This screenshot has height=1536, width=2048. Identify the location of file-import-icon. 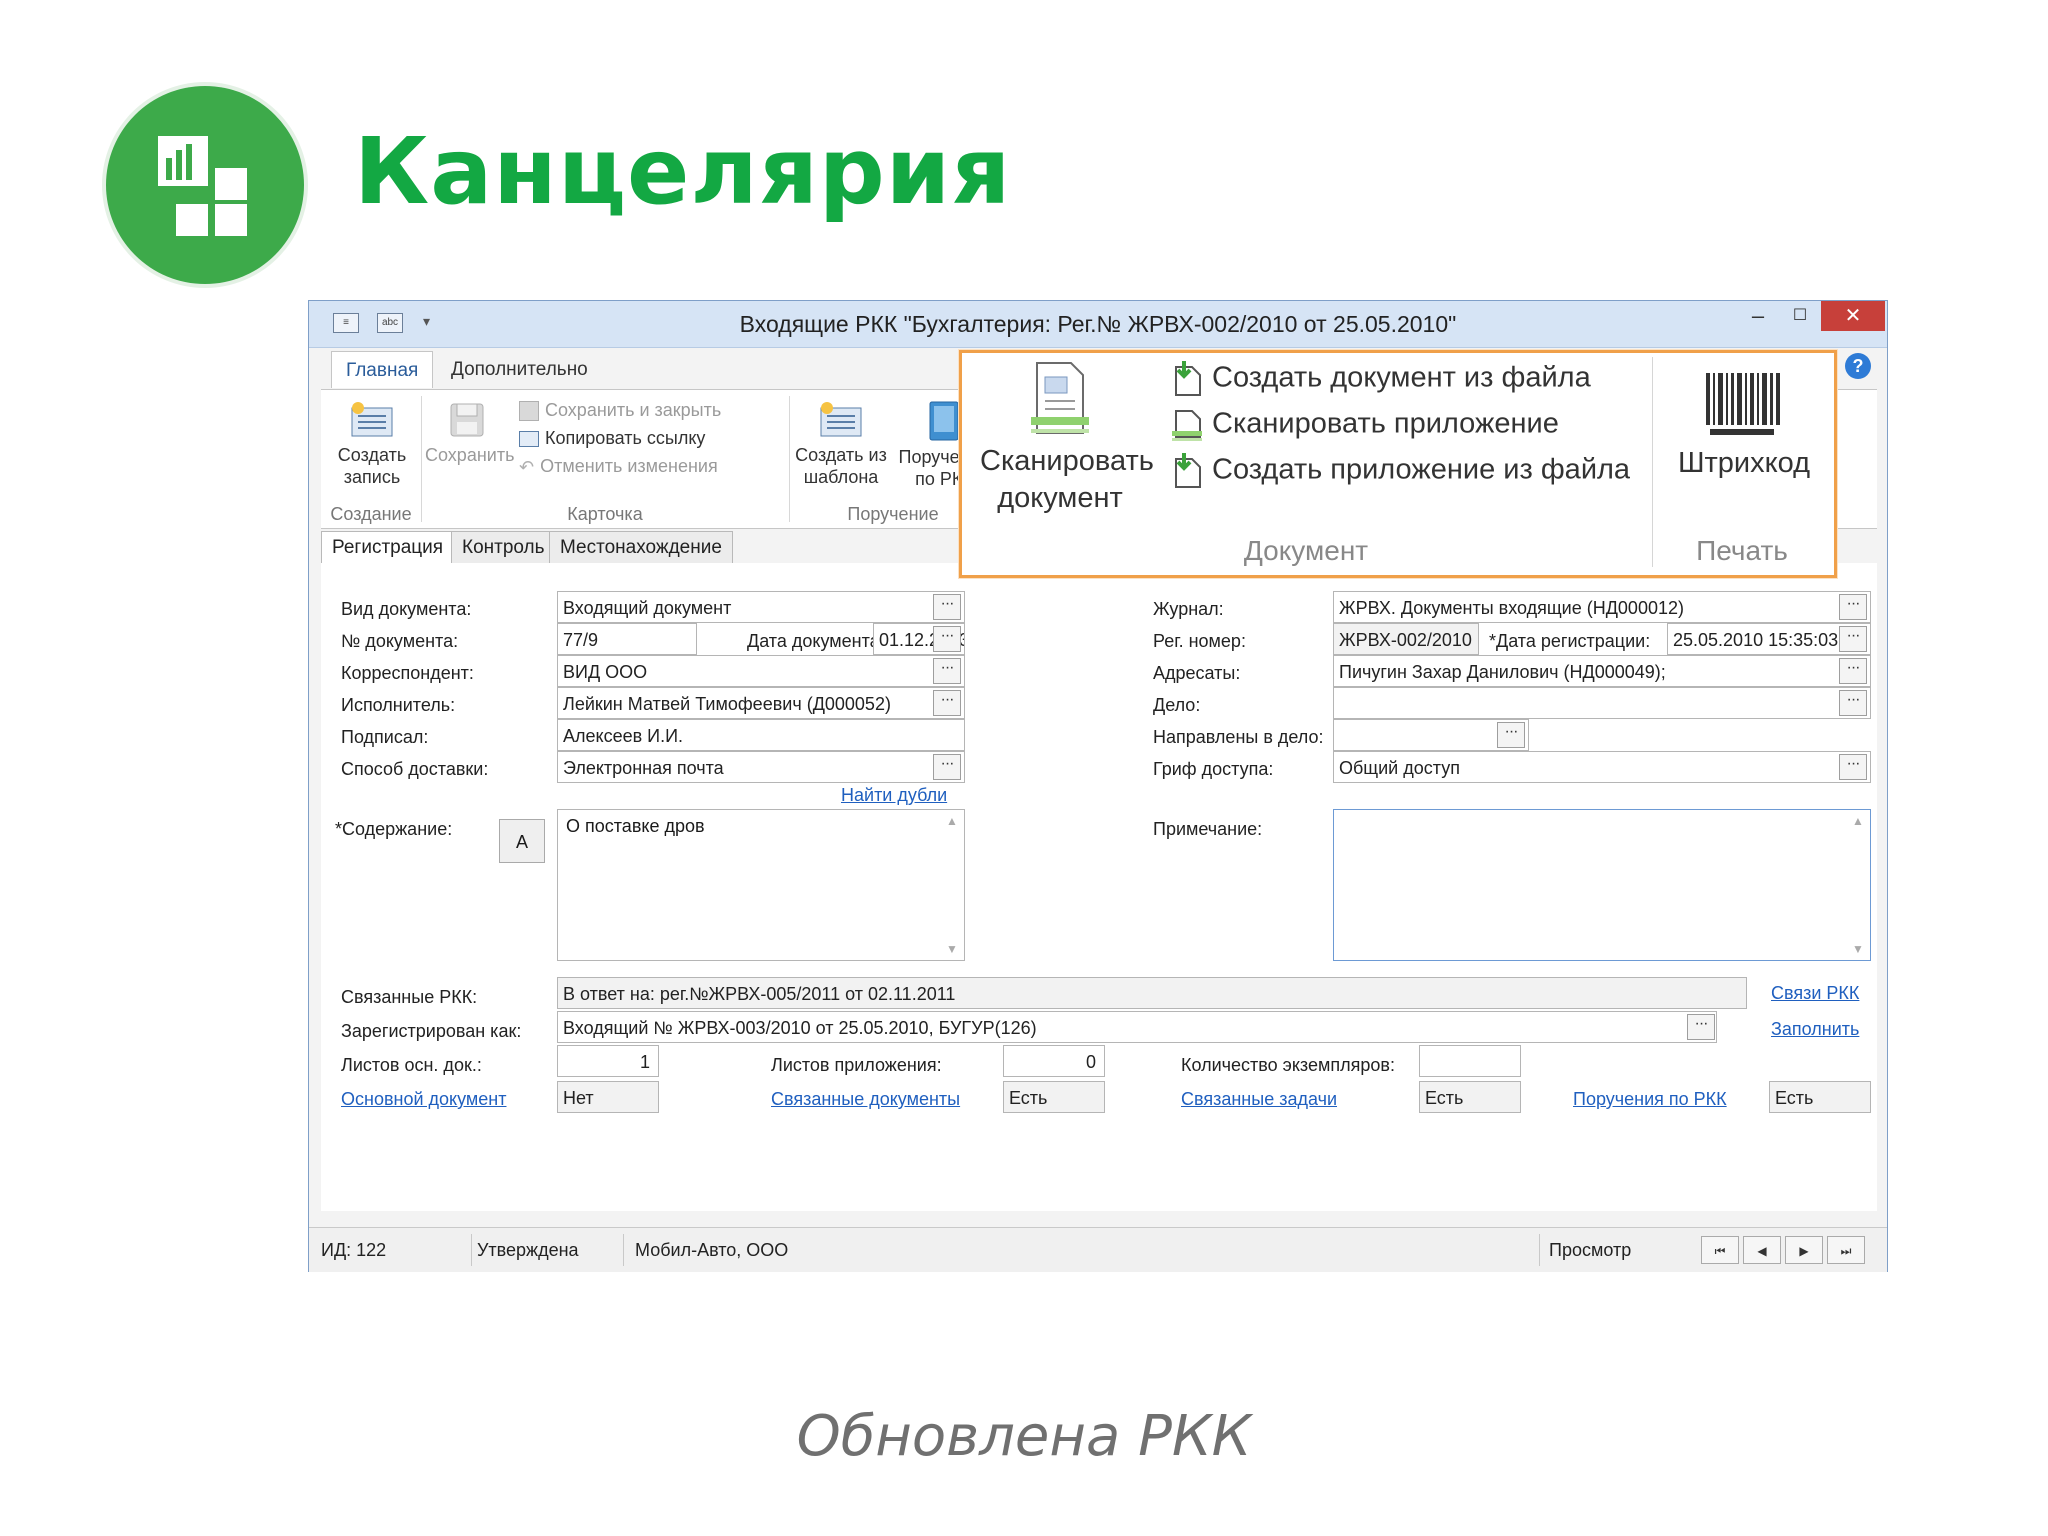
(1188, 378).